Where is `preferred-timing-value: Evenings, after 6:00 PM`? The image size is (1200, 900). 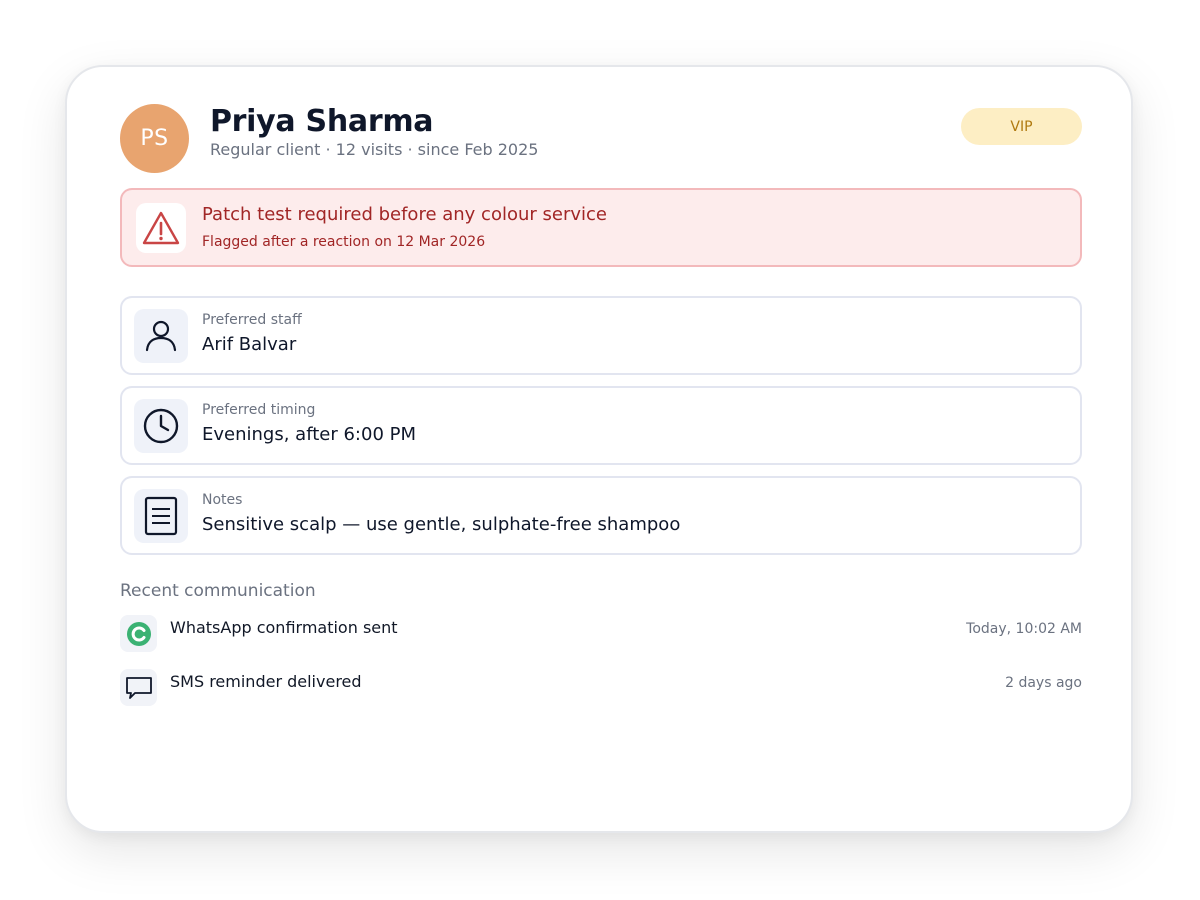
preferred-timing-value: Evenings, after 6:00 PM is located at coordinates (309, 434).